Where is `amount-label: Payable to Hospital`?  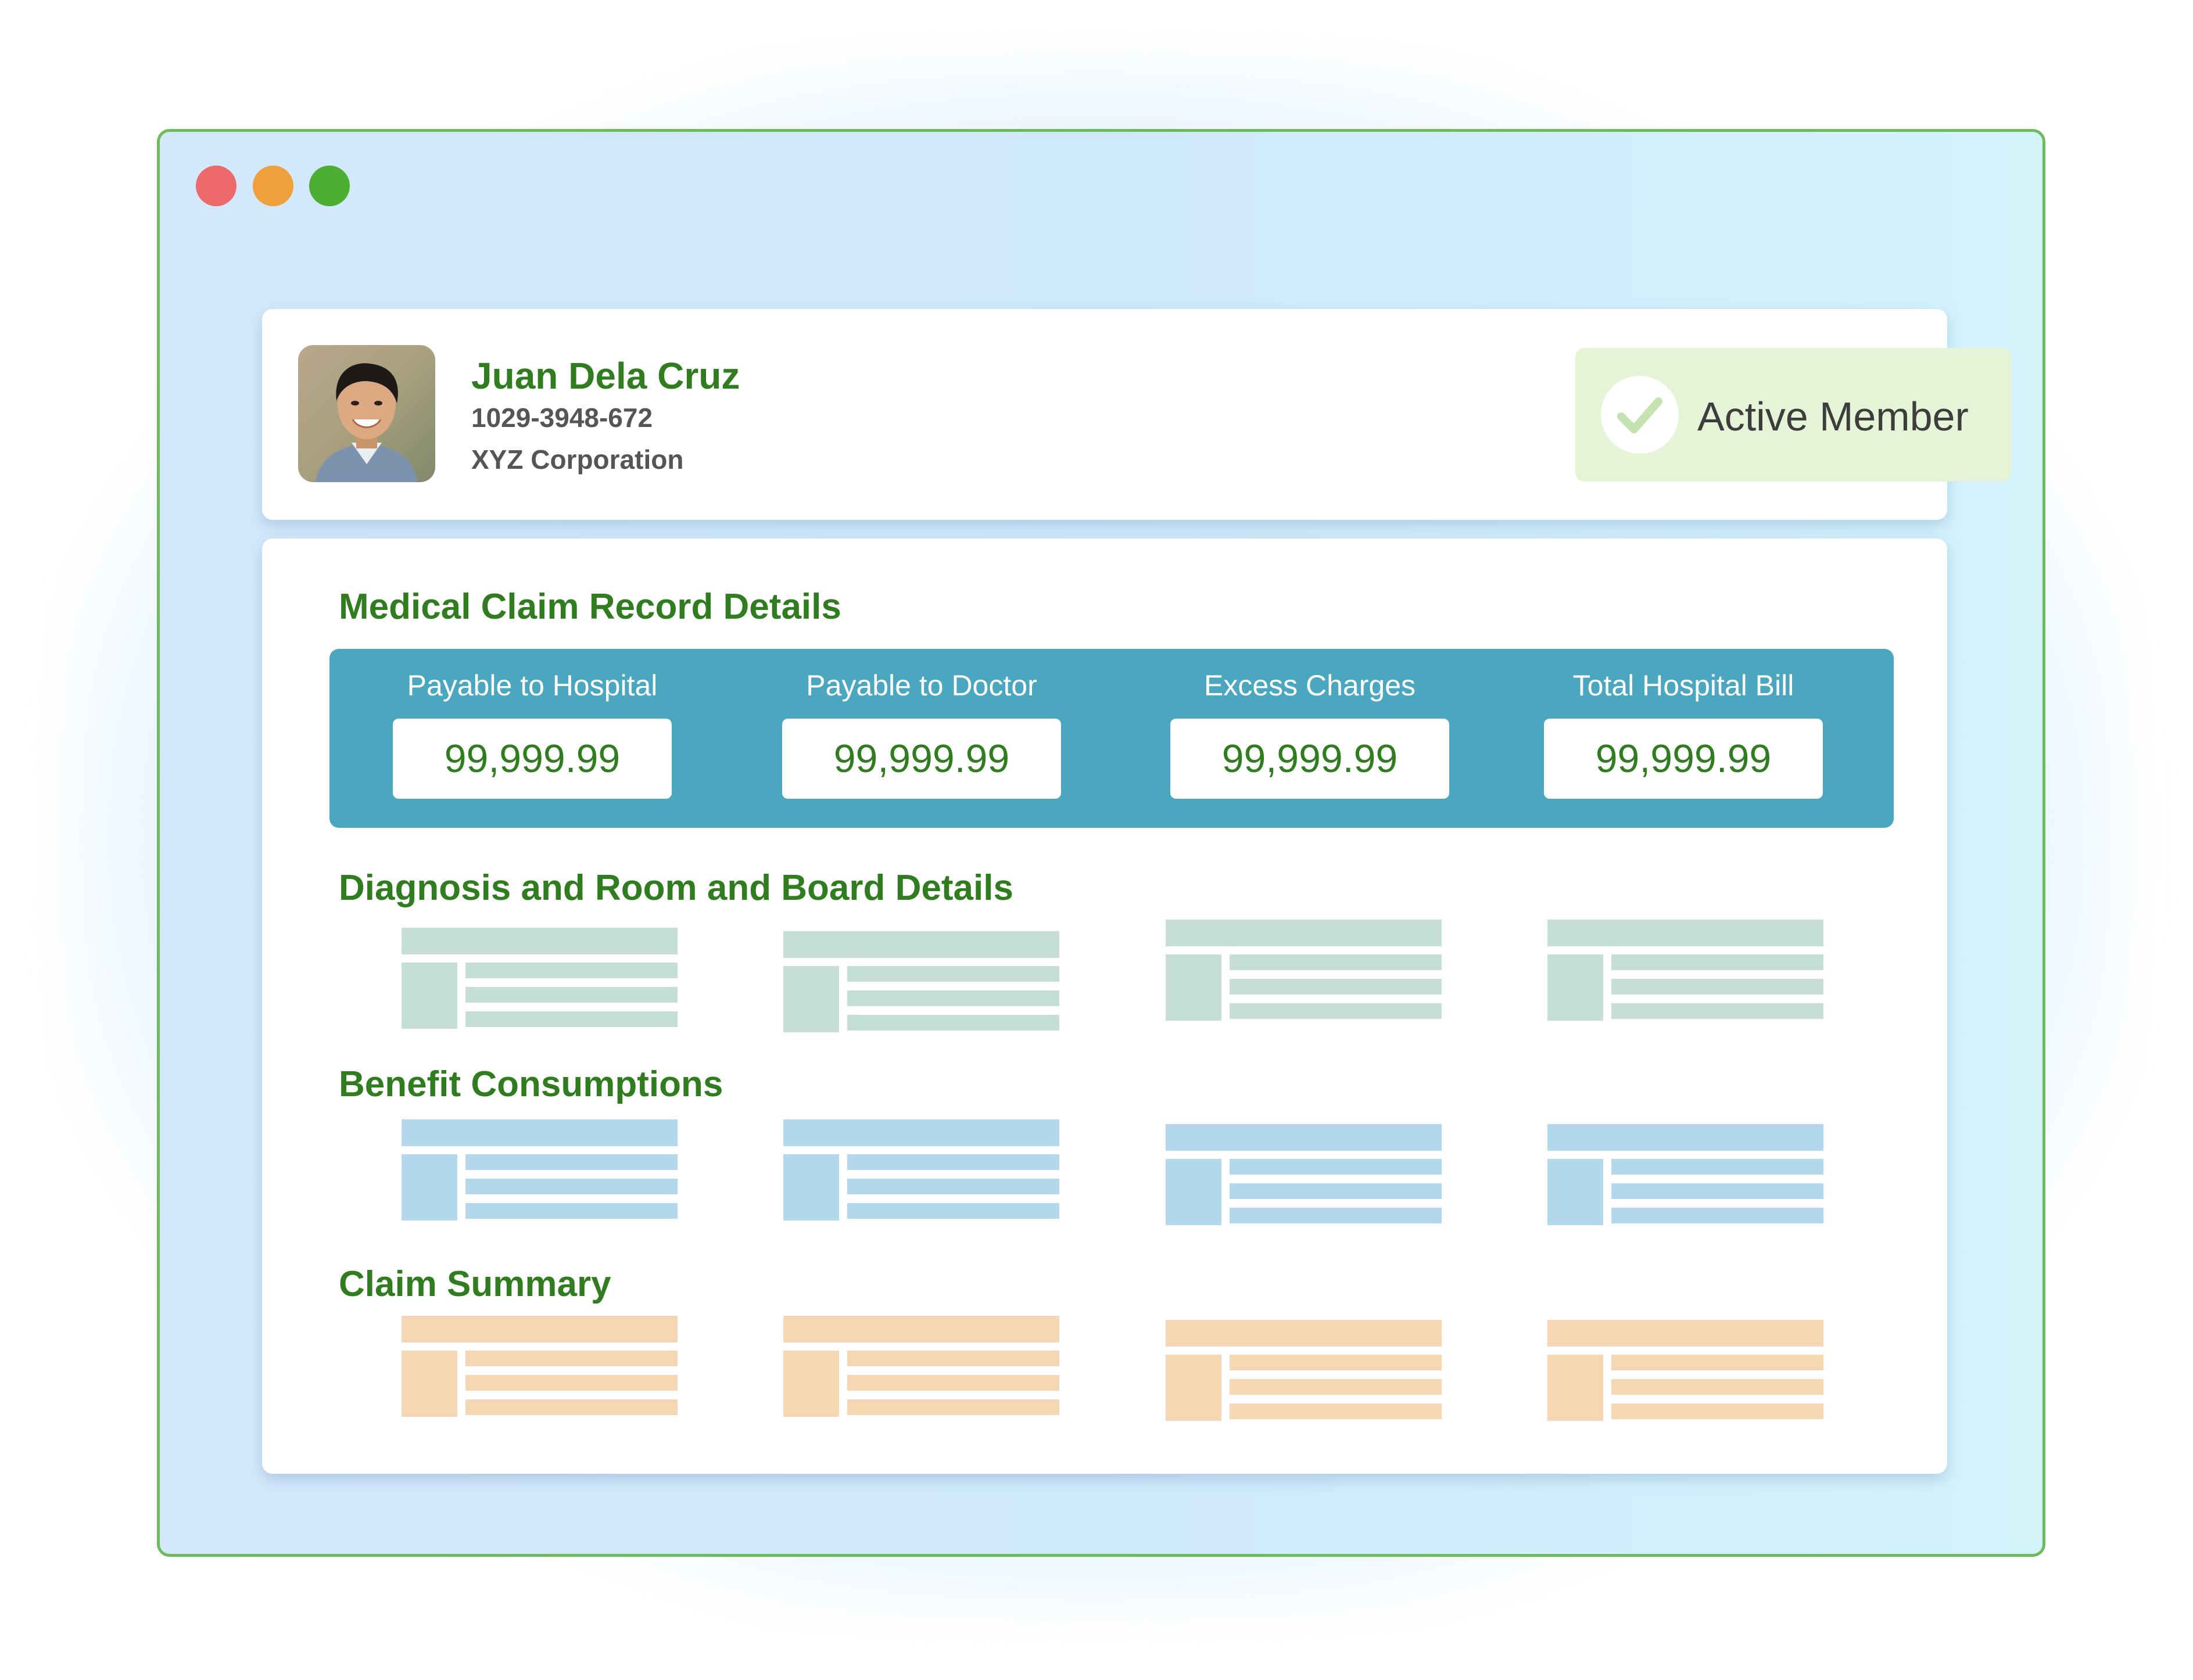 amount-label: Payable to Hospital is located at coordinates (532, 686).